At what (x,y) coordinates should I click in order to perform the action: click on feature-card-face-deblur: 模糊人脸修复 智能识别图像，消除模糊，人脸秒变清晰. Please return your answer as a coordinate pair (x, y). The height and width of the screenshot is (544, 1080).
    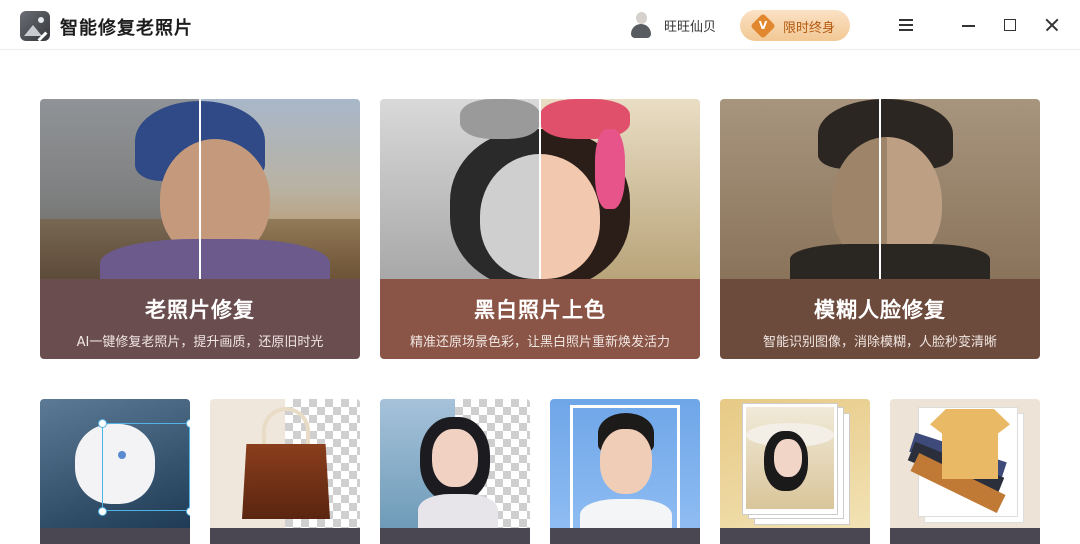
    Looking at the image, I should click on (880, 229).